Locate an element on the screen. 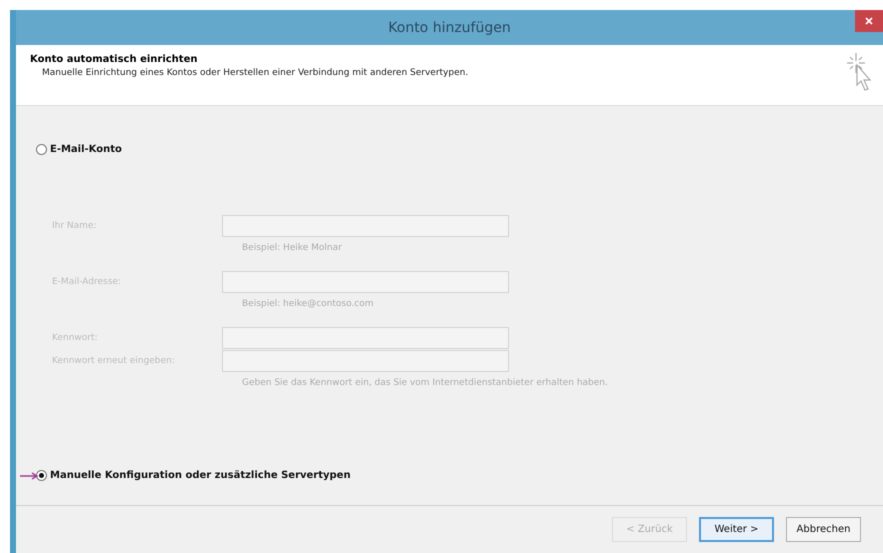 This screenshot has height=553, width=883. dialog-button: Abbrechen is located at coordinates (823, 529).